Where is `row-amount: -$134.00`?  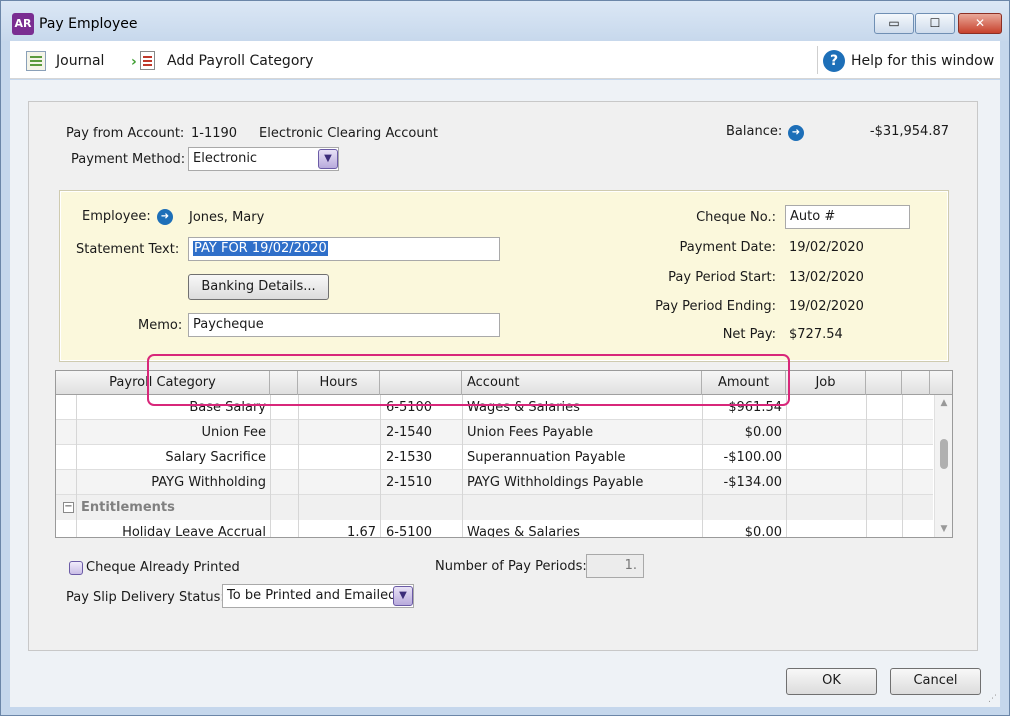 row-amount: -$134.00 is located at coordinates (752, 482).